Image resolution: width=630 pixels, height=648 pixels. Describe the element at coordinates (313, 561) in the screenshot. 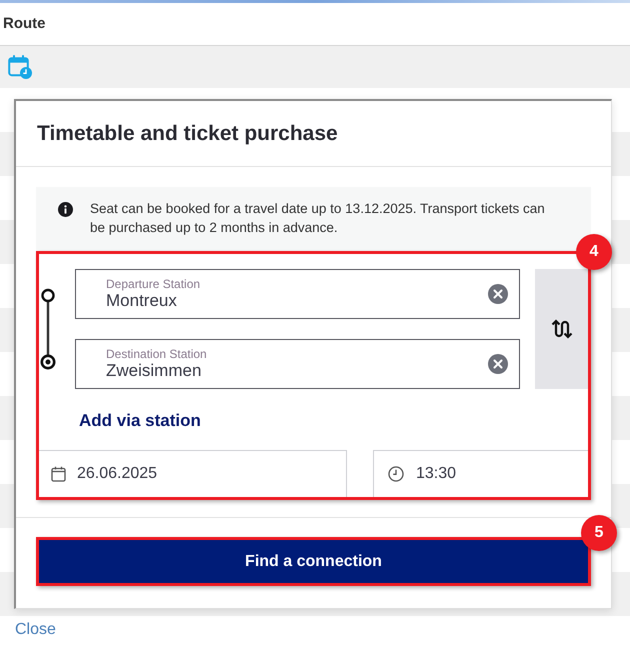

I see `find-connection-button: Find a connection` at that location.